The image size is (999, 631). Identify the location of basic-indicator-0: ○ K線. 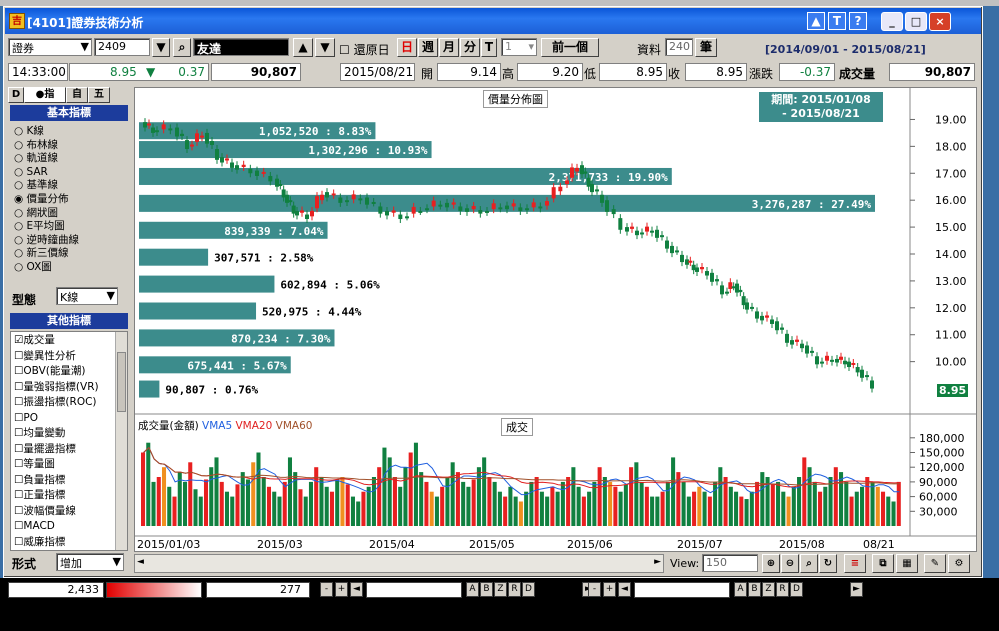
(29, 131).